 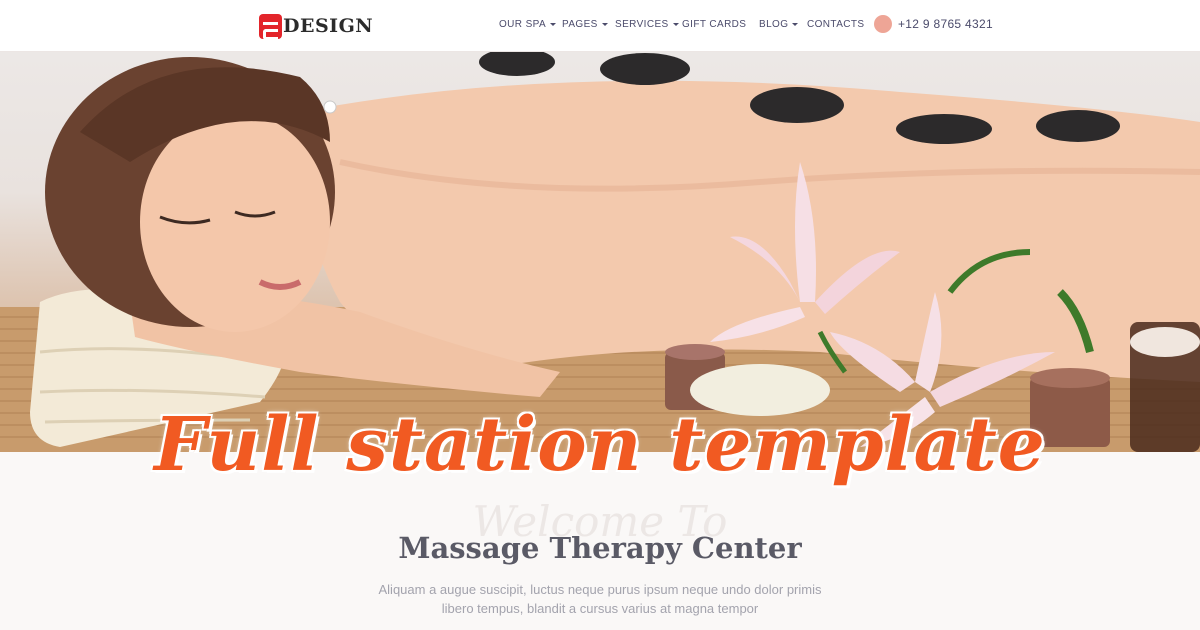 I want to click on nav-item-our-spa: OUR SPA, so click(x=528, y=24).